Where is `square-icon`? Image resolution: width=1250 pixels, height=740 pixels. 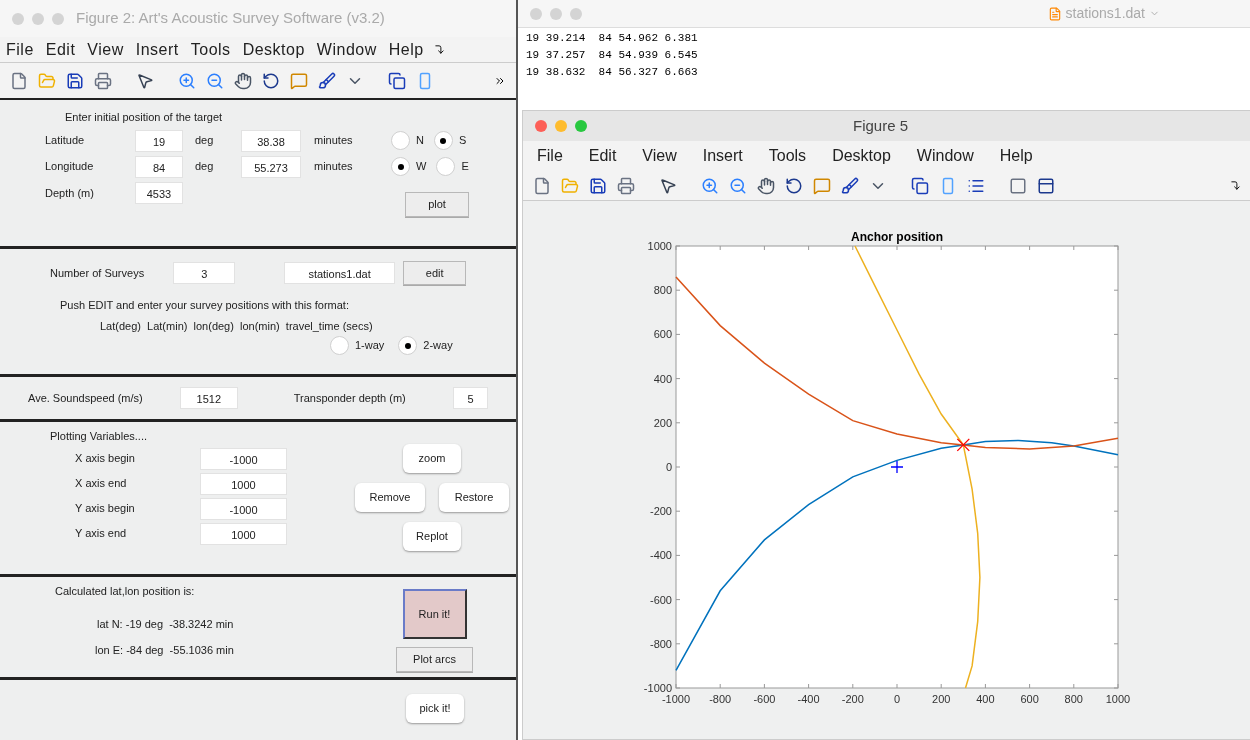
square-icon is located at coordinates (1018, 185).